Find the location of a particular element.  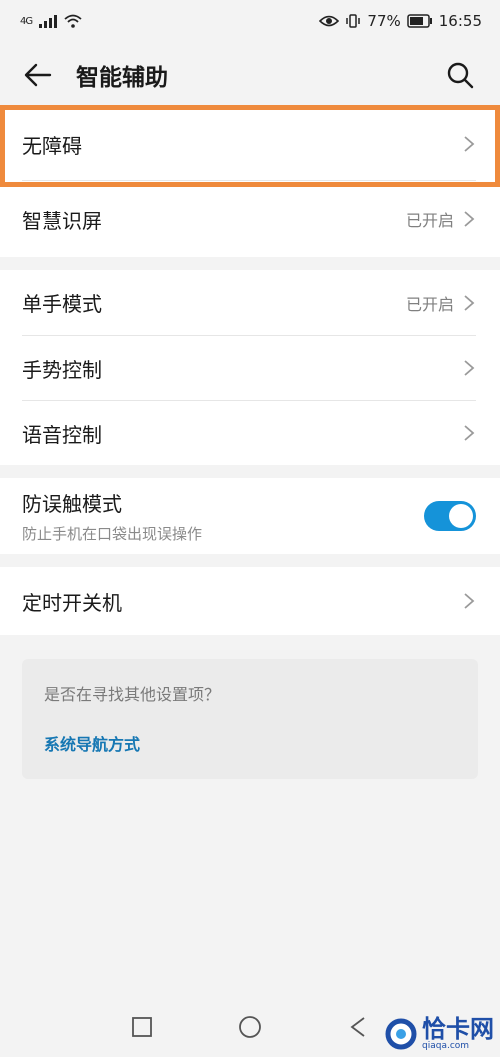

watermark: 恰卡网 qiaqa.com is located at coordinates (439, 1034).